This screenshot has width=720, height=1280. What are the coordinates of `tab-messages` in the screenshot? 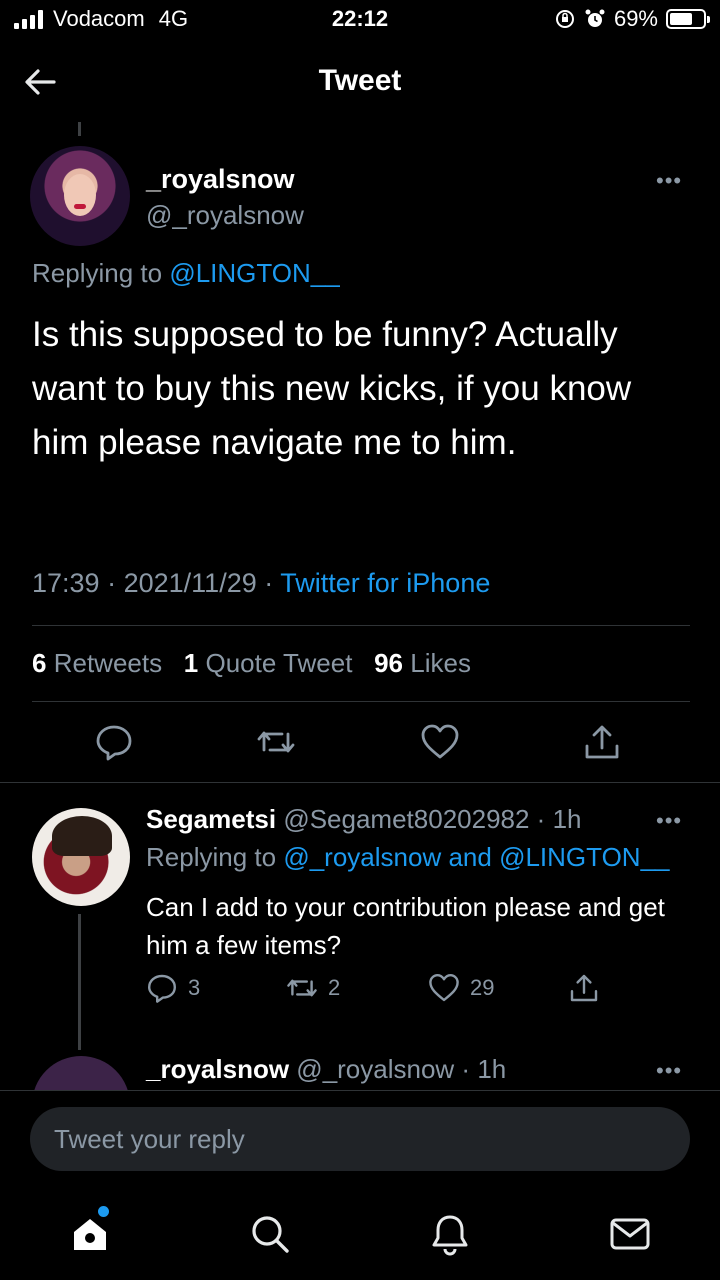 It's located at (630, 1234).